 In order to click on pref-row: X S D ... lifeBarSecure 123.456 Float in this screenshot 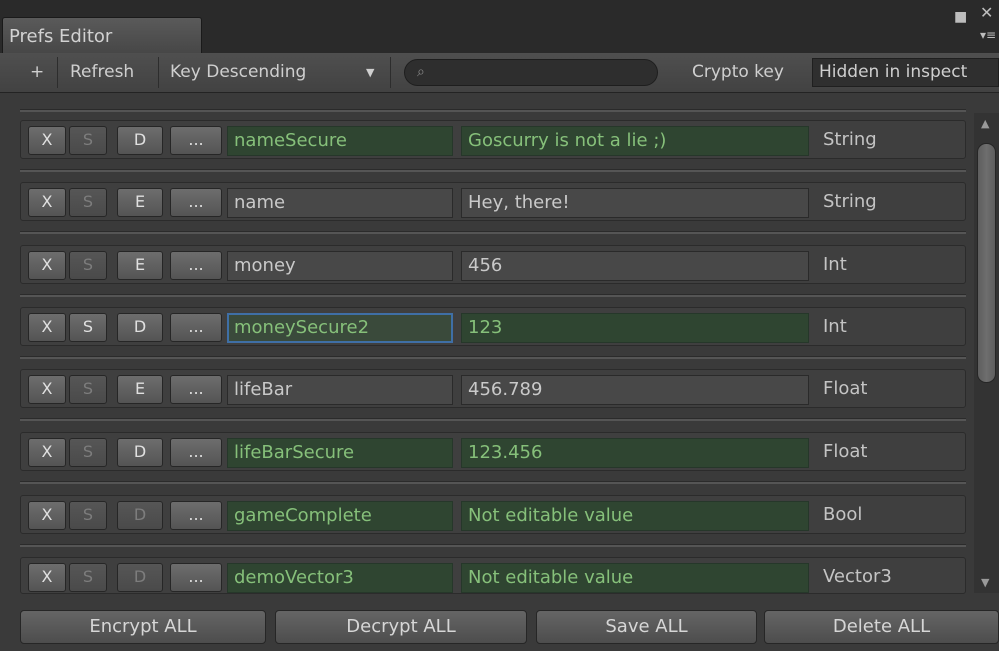, I will do `click(493, 458)`.